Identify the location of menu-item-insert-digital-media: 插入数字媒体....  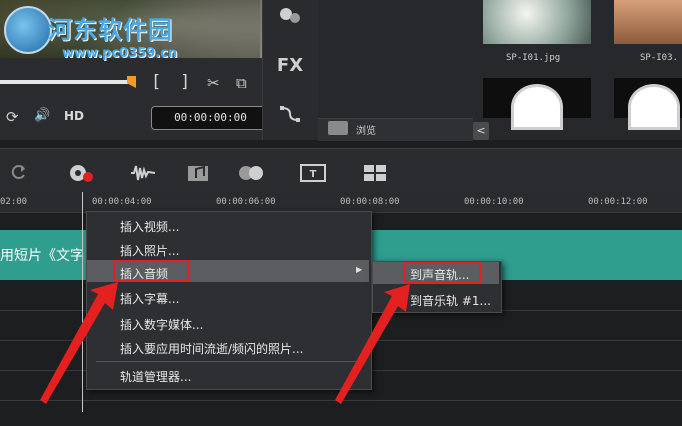
(161, 324).